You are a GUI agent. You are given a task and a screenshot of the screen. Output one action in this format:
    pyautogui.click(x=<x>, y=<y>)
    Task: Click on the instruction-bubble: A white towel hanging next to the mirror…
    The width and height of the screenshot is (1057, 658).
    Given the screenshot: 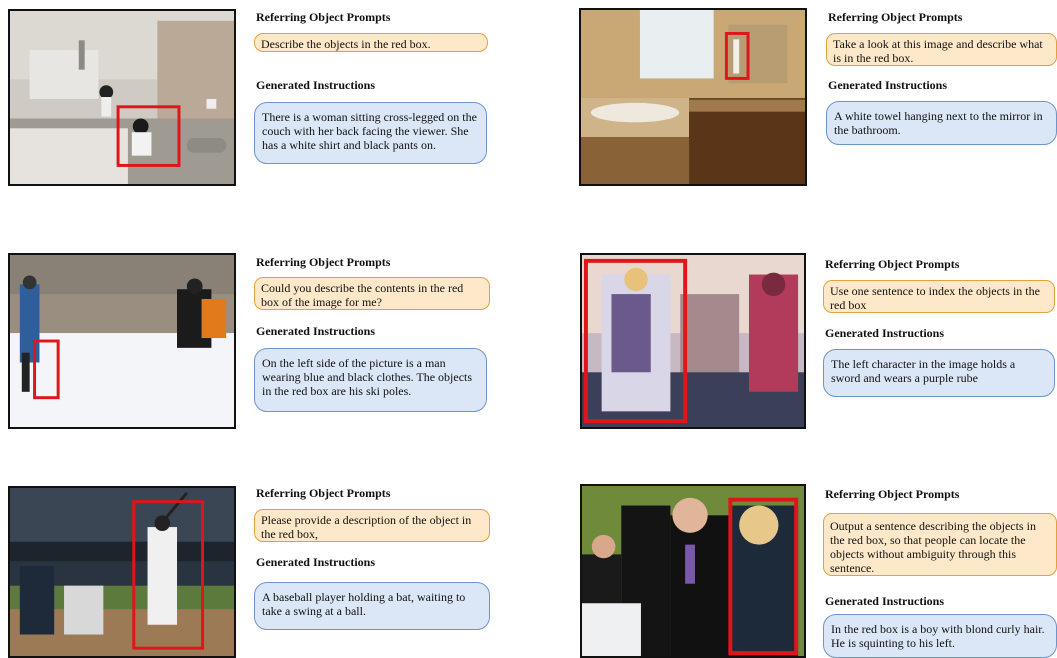 What is the action you would take?
    pyautogui.click(x=941, y=123)
    